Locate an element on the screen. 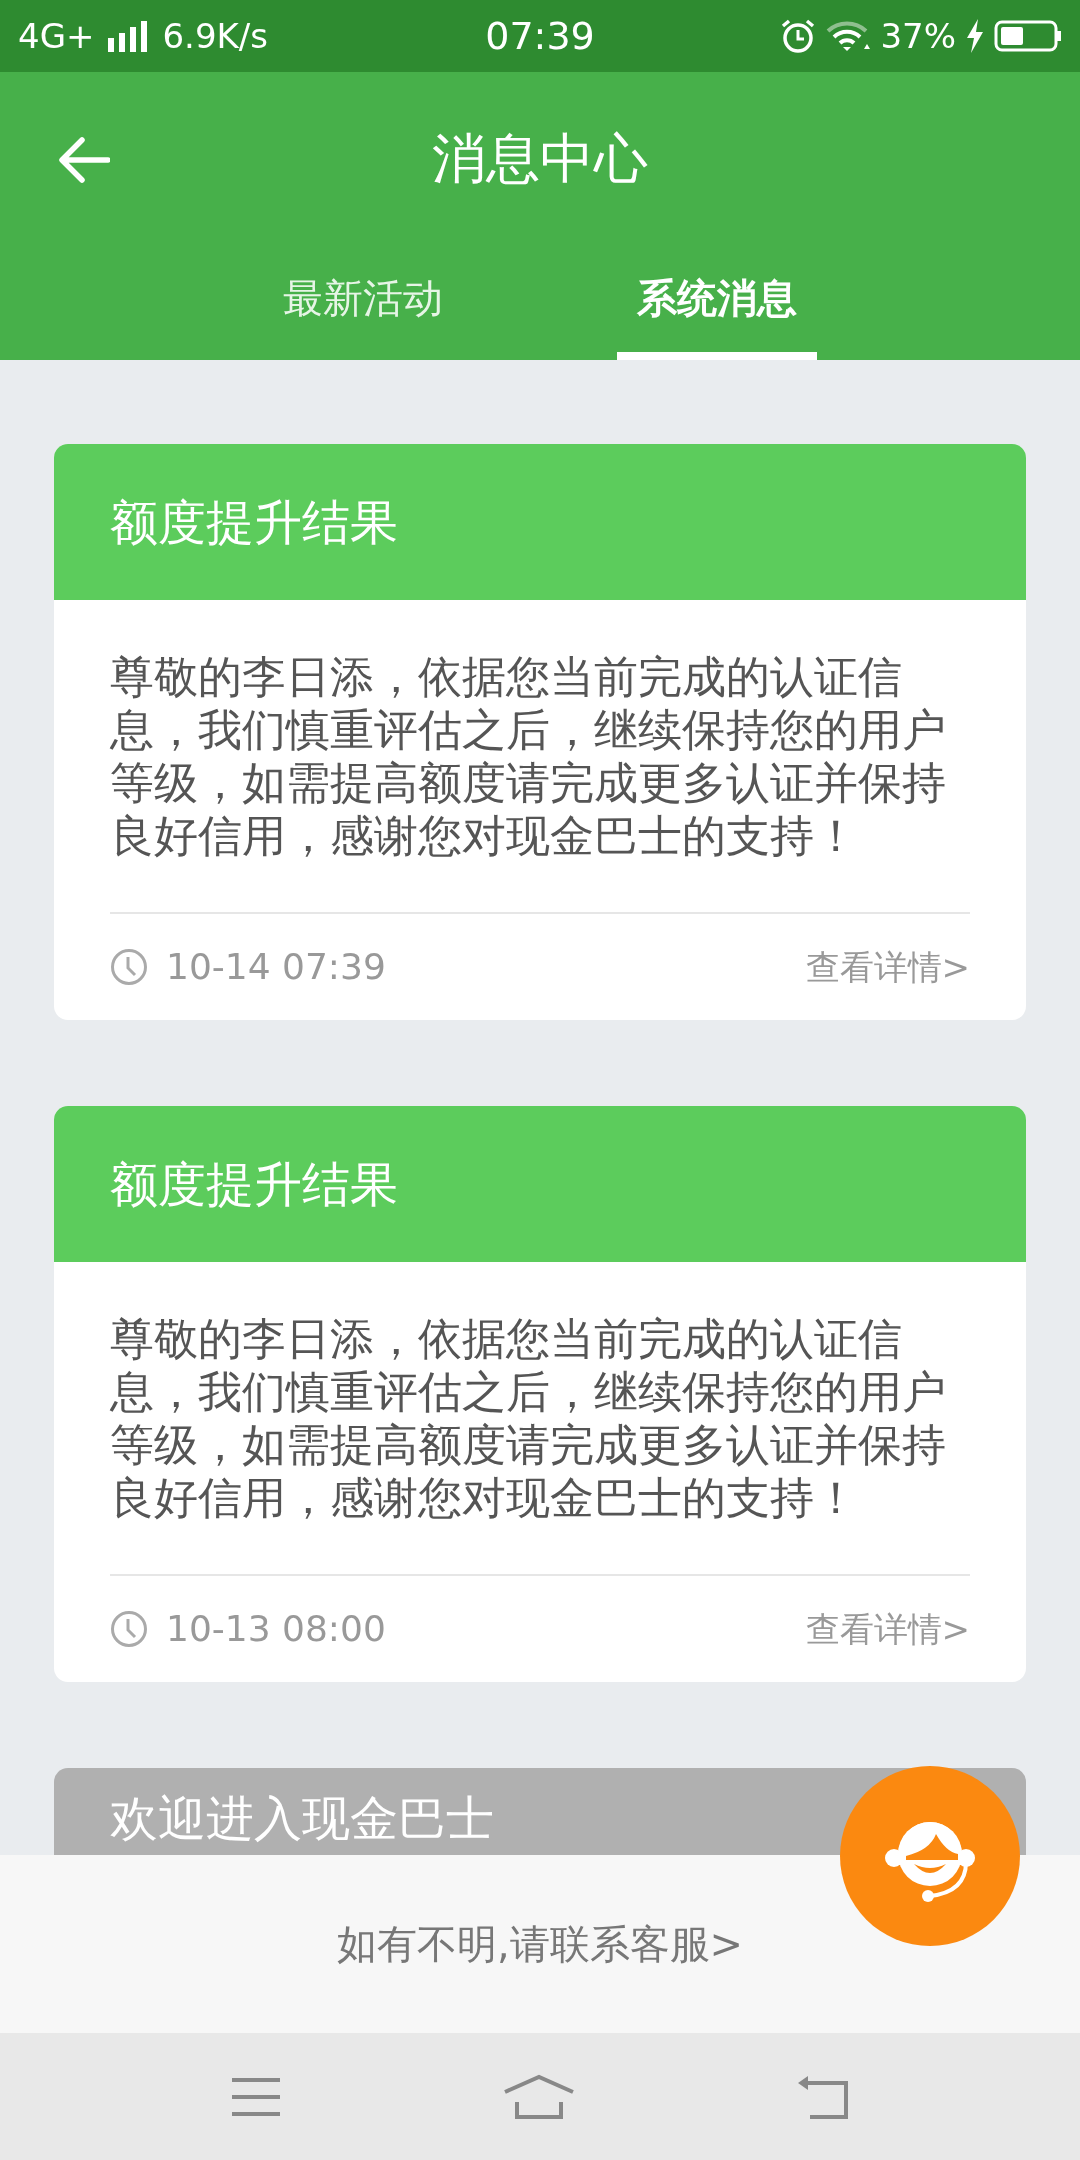 The image size is (1080, 2160). tab: 系统消息 is located at coordinates (717, 302).